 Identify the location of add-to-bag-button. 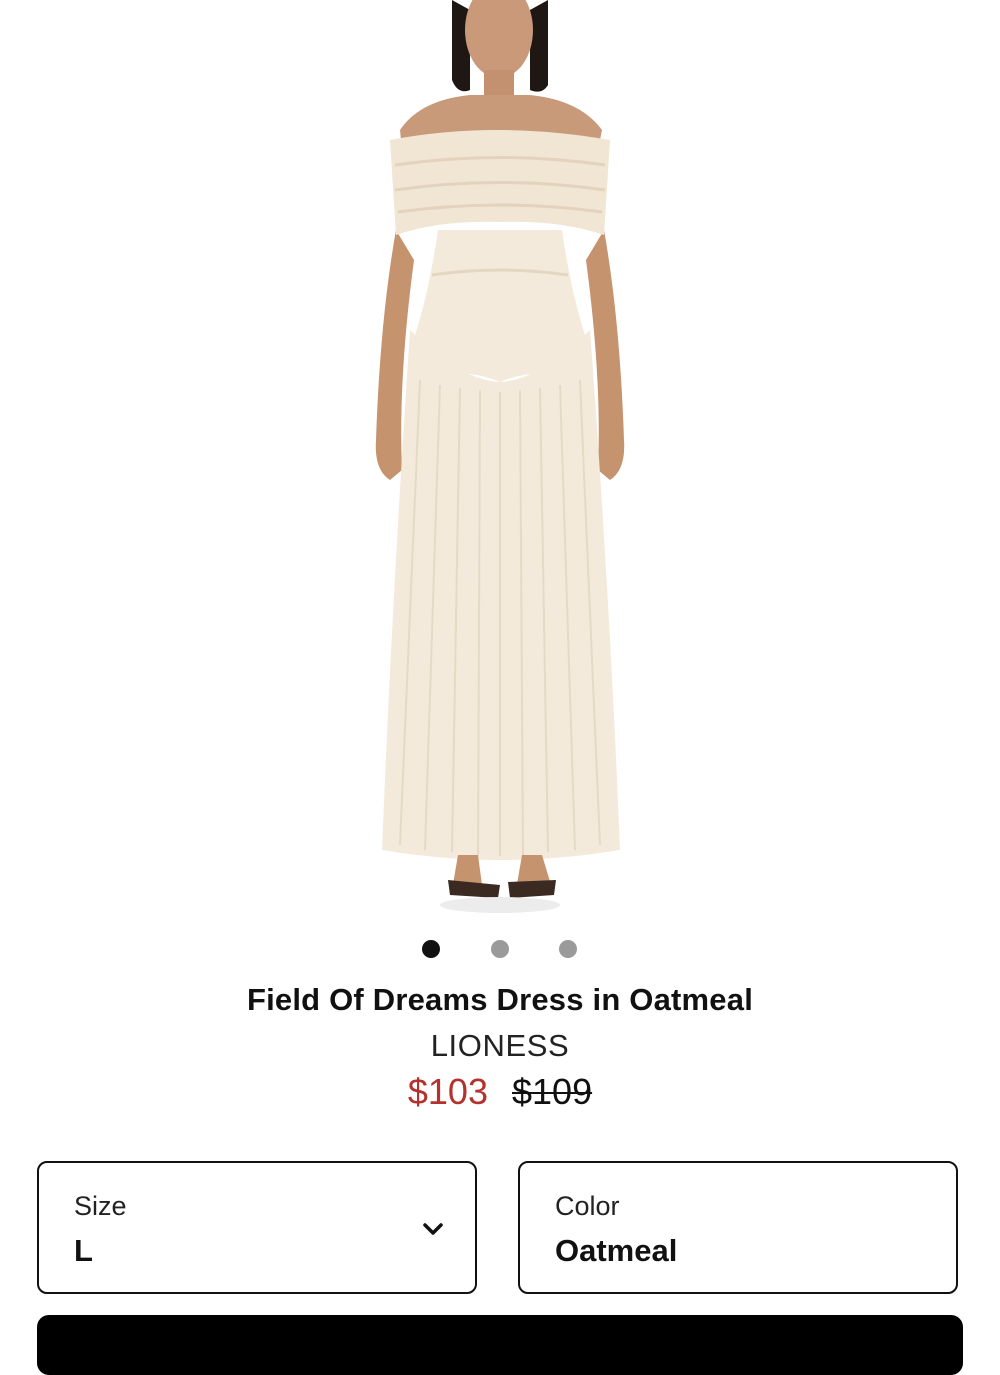
(500, 1345).